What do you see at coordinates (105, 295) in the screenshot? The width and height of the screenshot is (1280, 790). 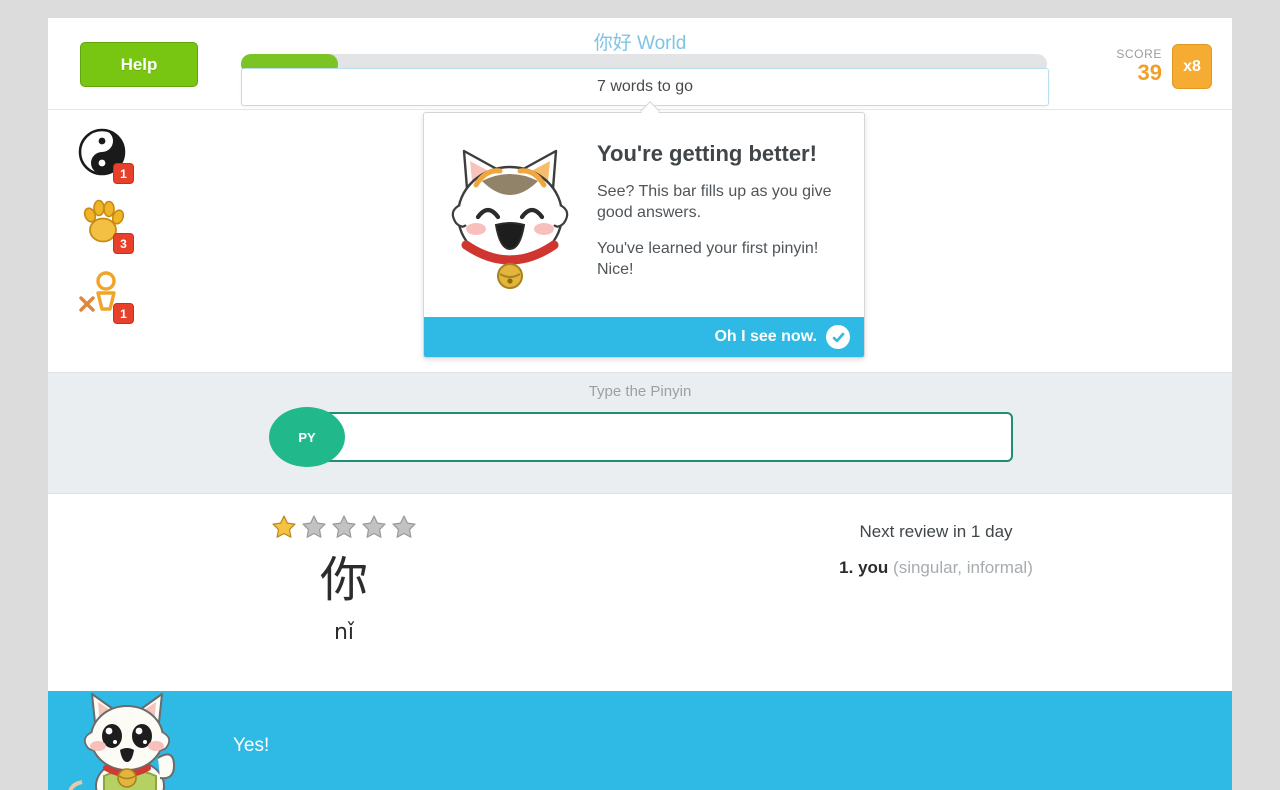 I see `trophy-stat: 1` at bounding box center [105, 295].